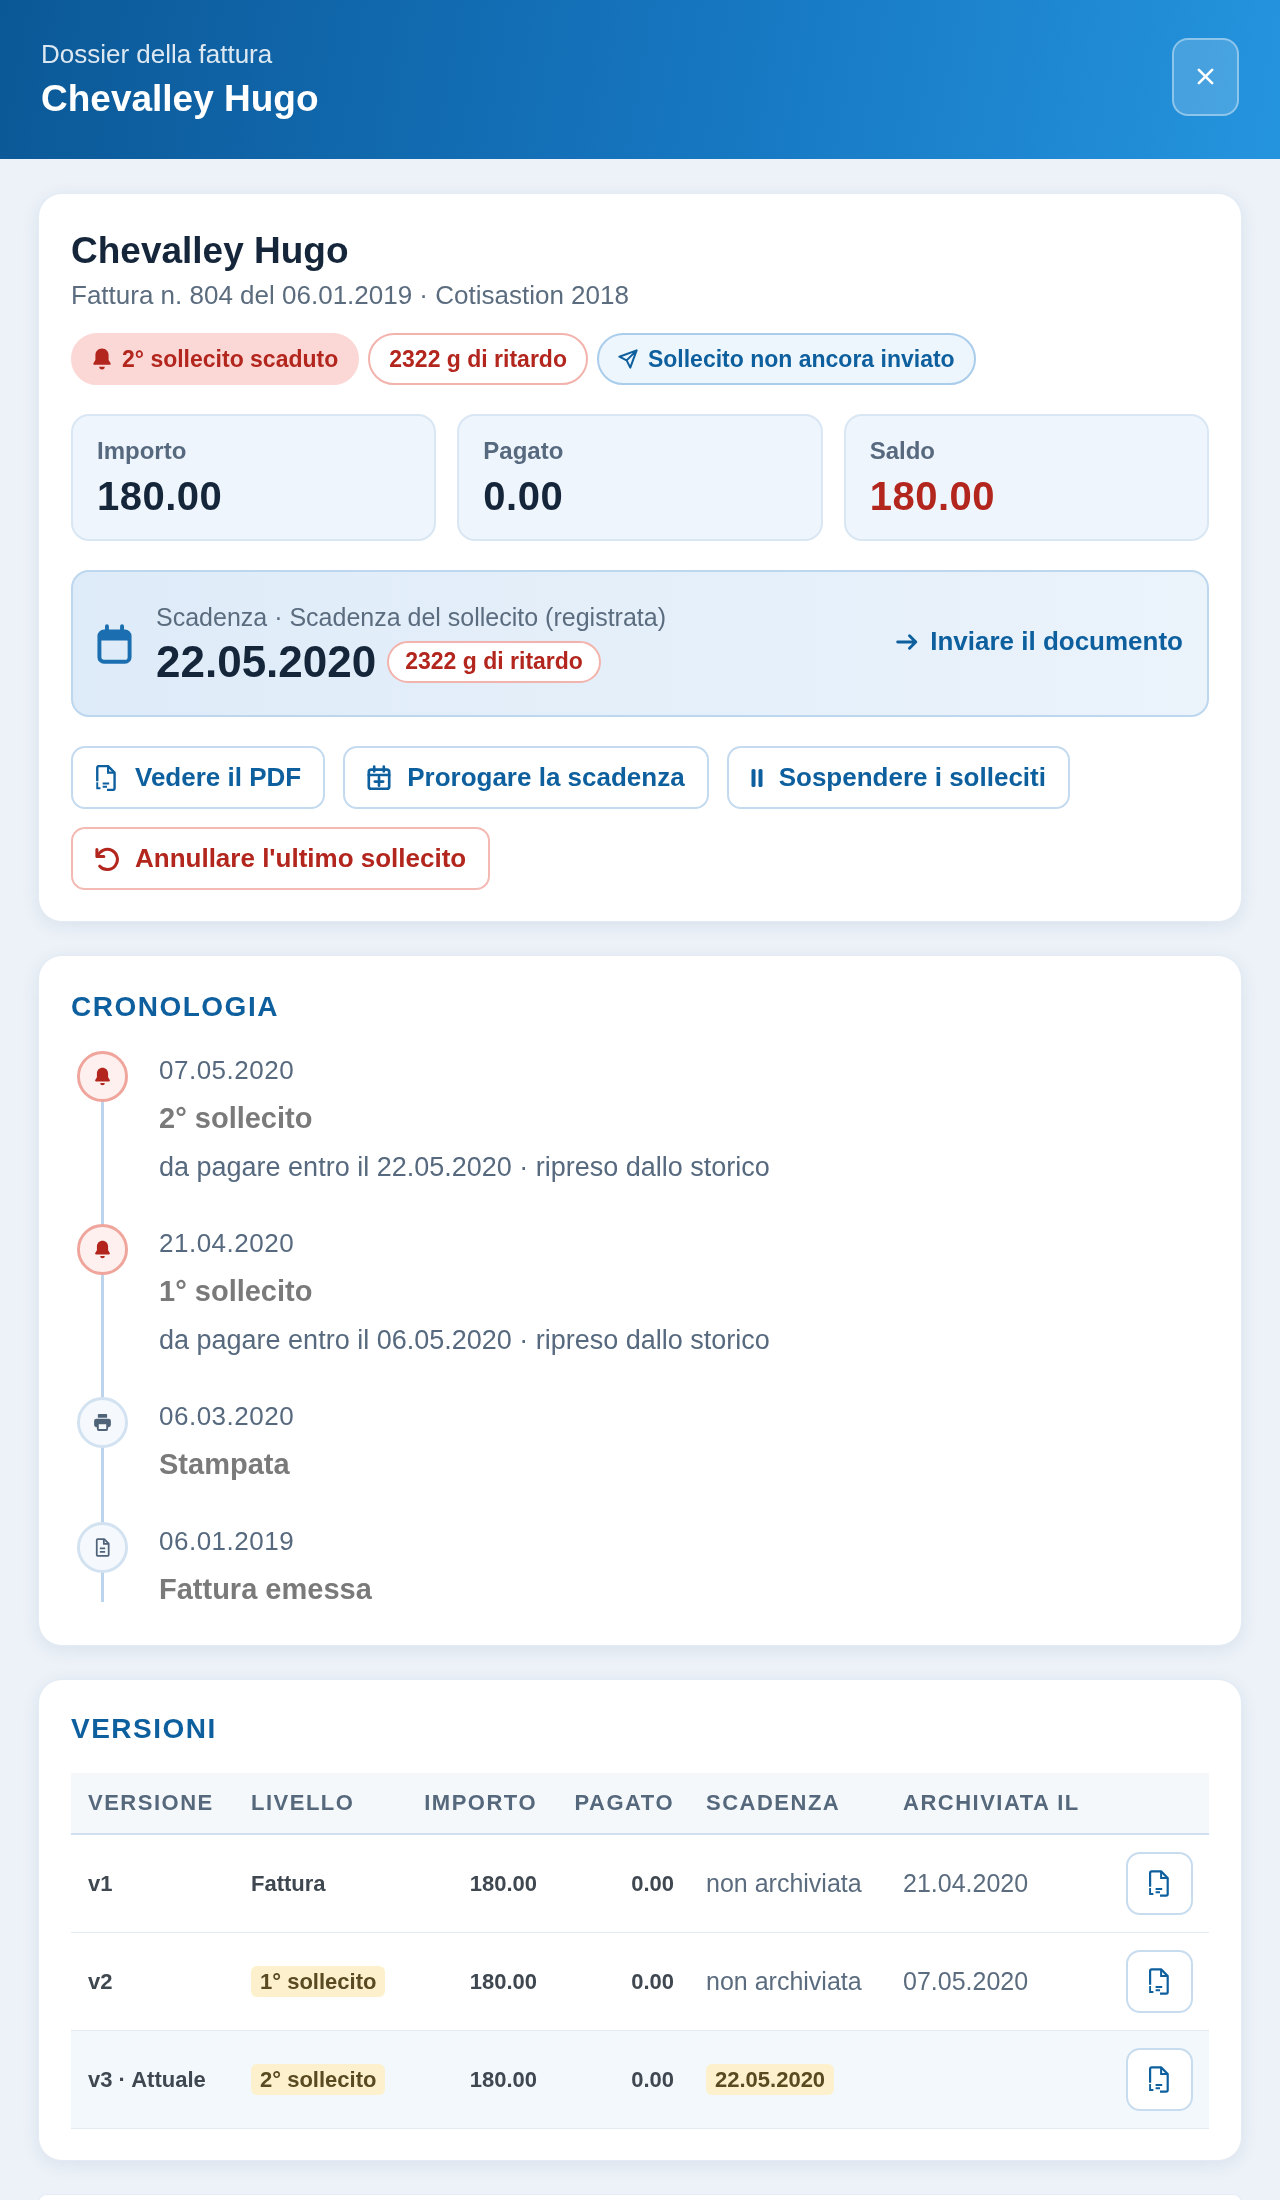 The image size is (1280, 2200). I want to click on event-note: da pagare entro il 06.05.2020 · ripreso dallo storico, so click(464, 1340).